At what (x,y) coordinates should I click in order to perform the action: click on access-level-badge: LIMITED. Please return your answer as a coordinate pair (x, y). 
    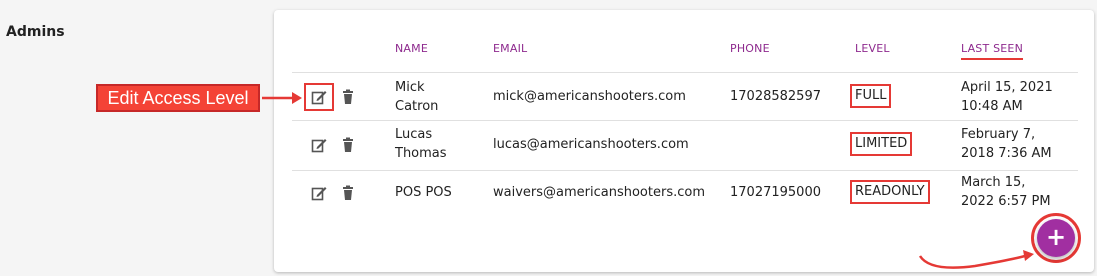
    Looking at the image, I should click on (881, 144).